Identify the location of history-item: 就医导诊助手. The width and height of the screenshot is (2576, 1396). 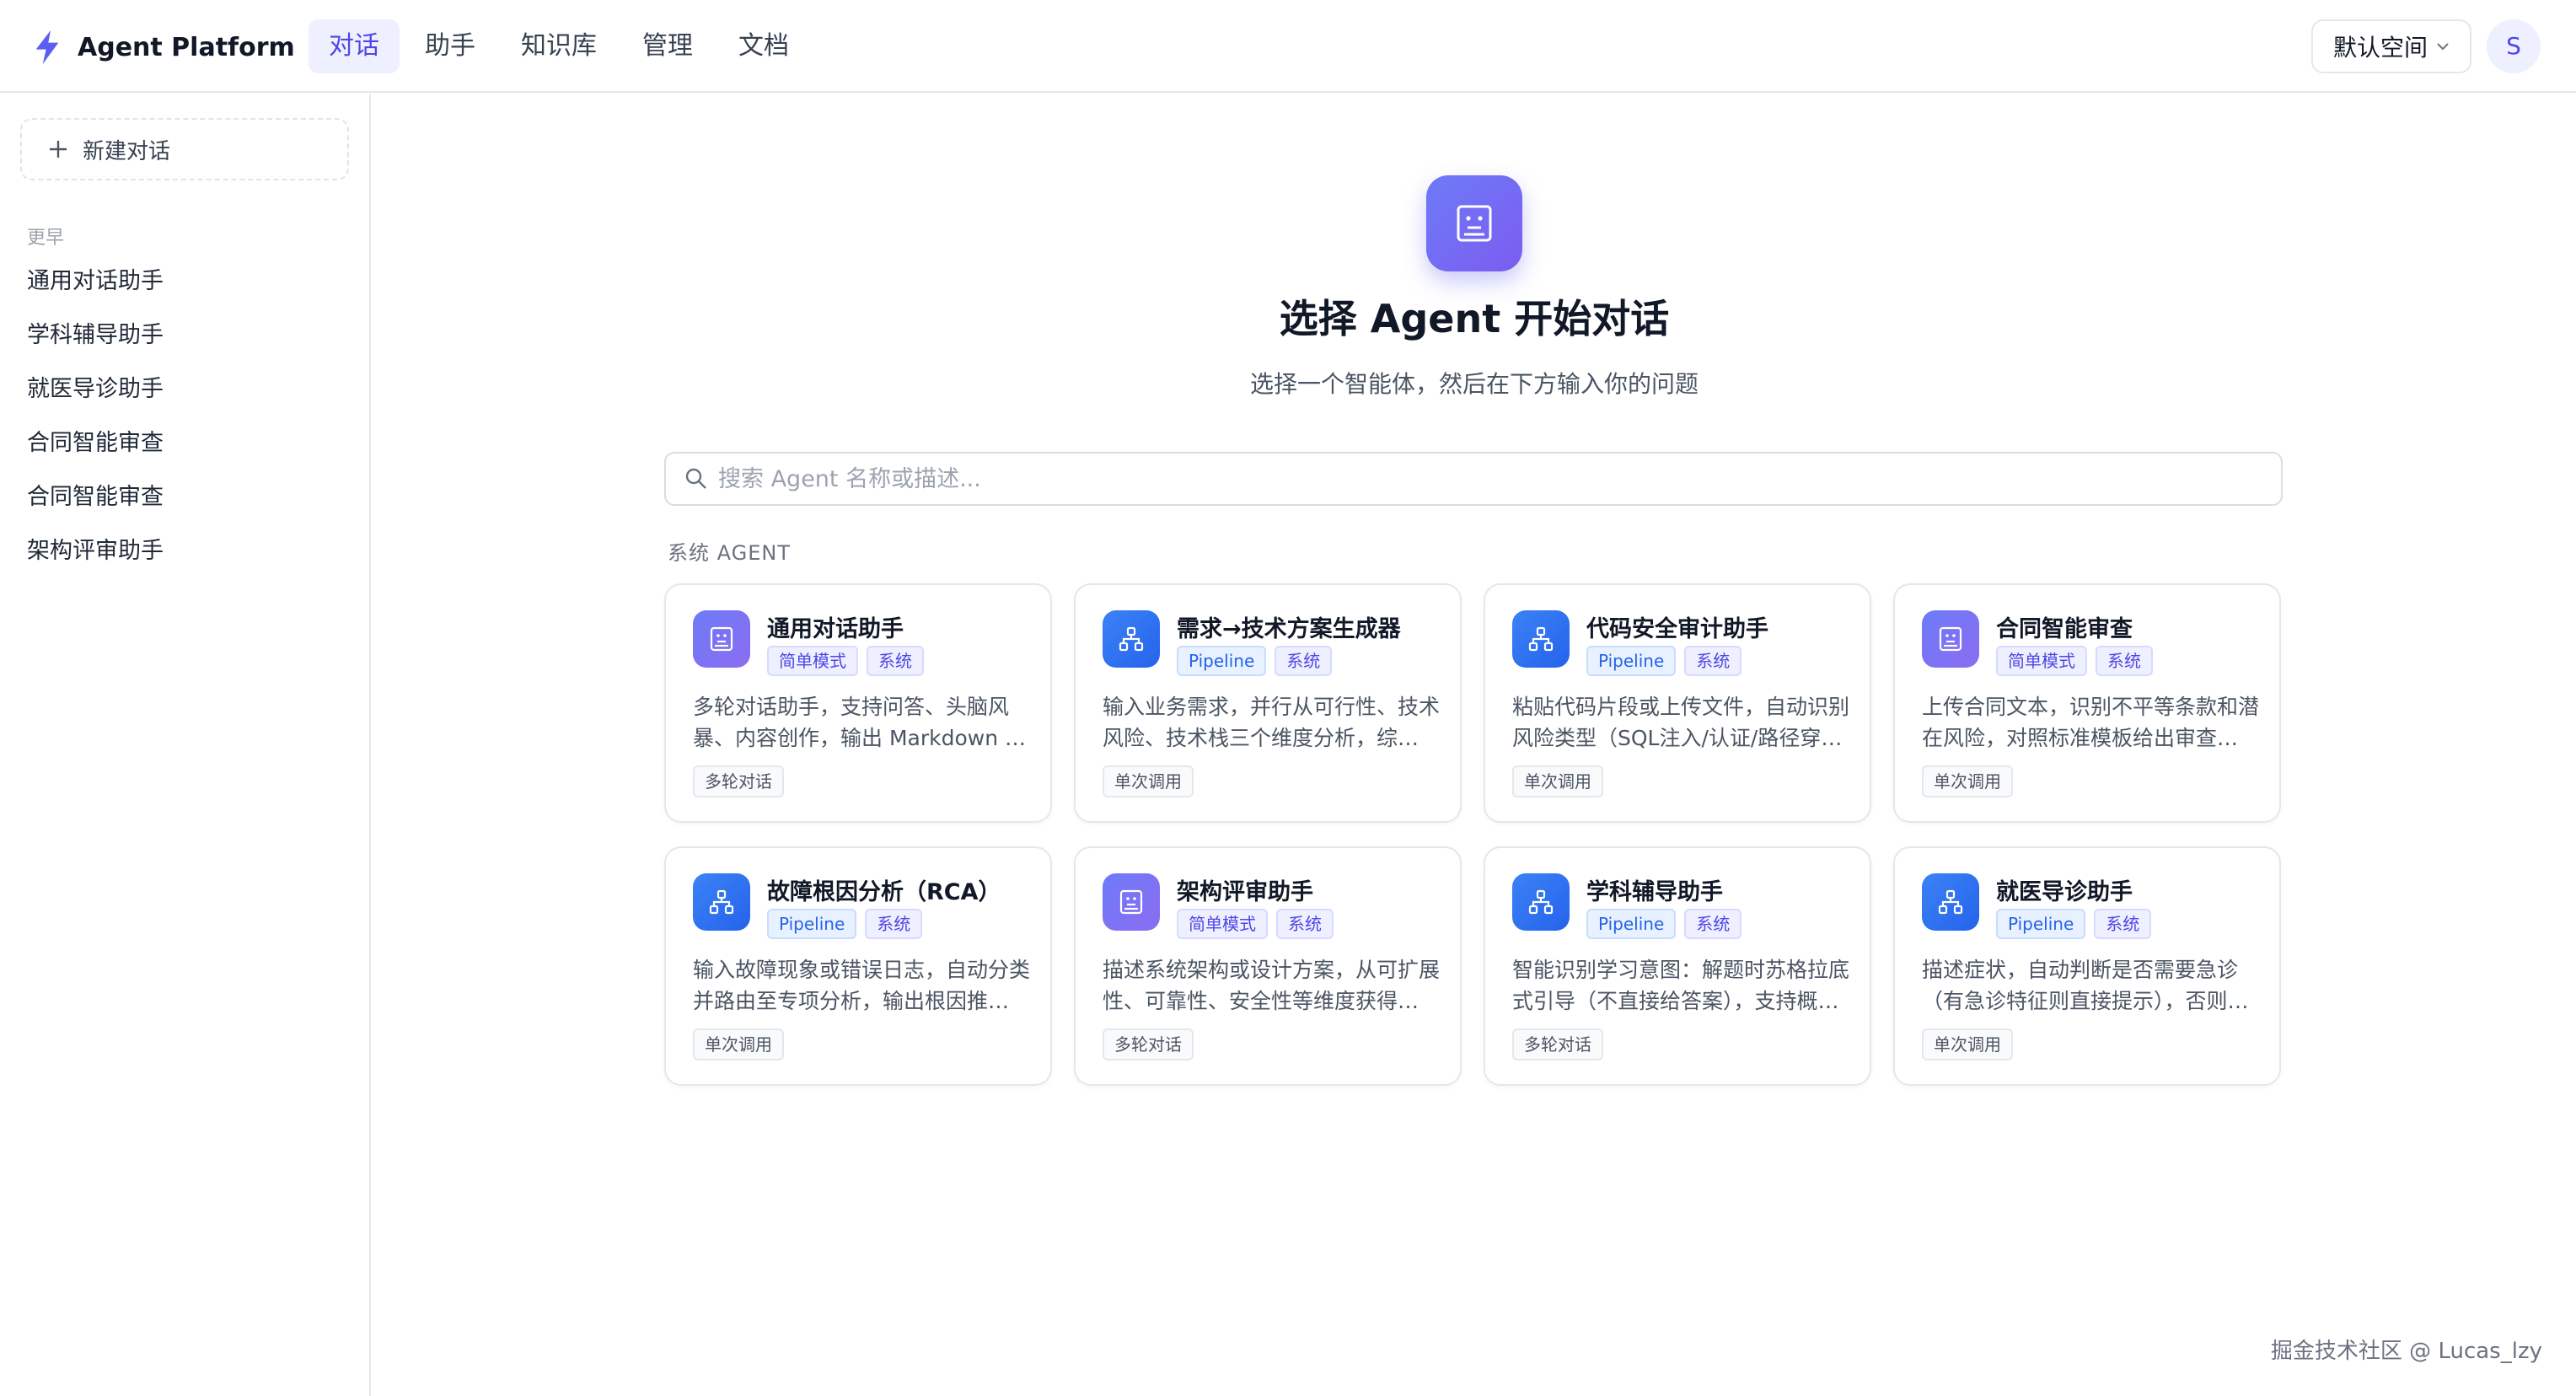
(185, 389).